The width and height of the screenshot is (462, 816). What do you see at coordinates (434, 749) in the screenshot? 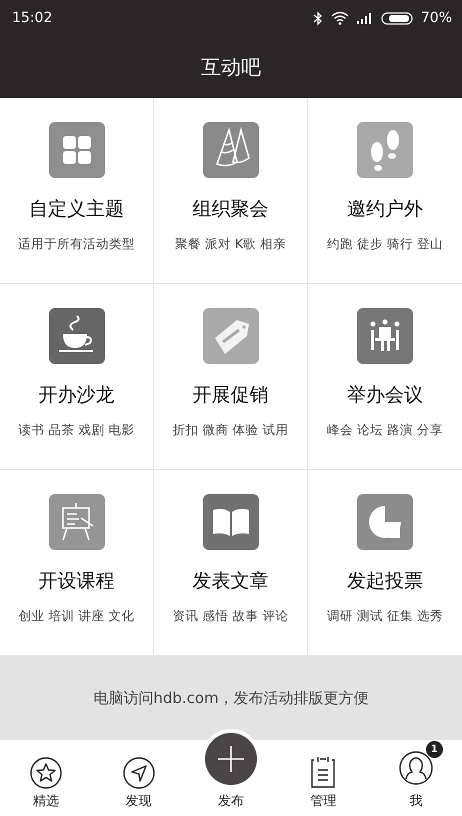
I see `notification-badge: 1` at bounding box center [434, 749].